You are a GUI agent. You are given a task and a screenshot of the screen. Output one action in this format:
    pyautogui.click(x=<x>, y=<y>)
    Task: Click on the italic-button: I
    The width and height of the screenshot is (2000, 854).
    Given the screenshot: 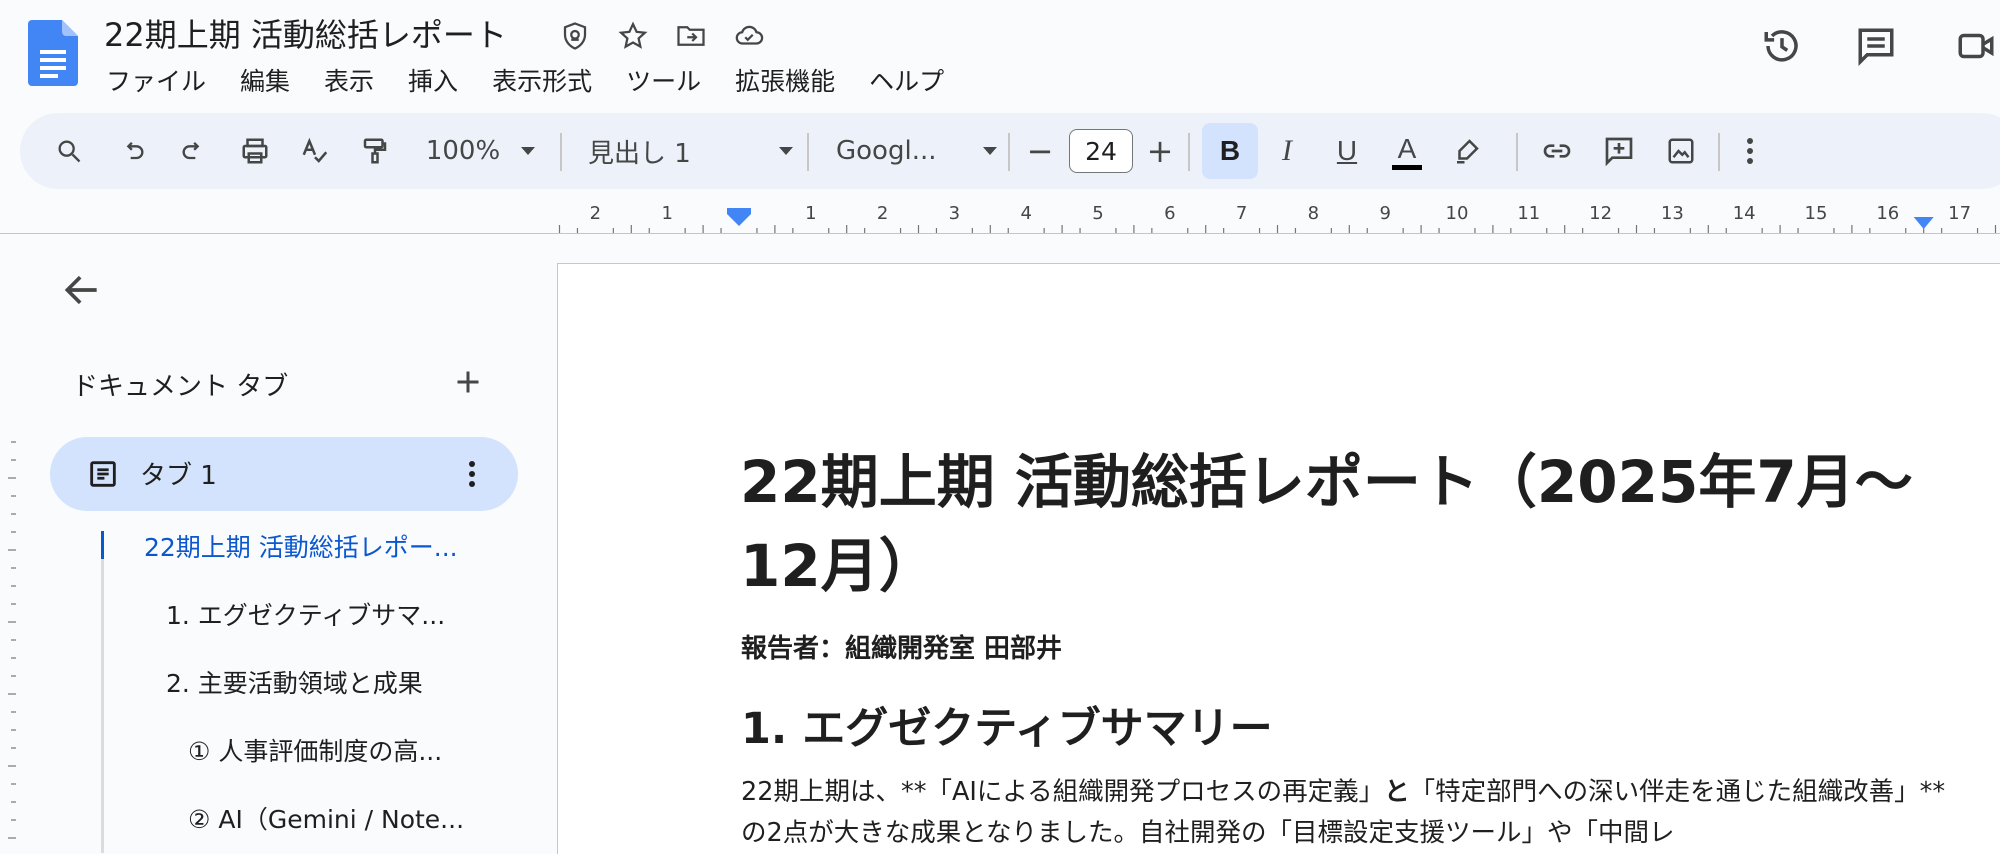 What is the action you would take?
    pyautogui.click(x=1287, y=151)
    